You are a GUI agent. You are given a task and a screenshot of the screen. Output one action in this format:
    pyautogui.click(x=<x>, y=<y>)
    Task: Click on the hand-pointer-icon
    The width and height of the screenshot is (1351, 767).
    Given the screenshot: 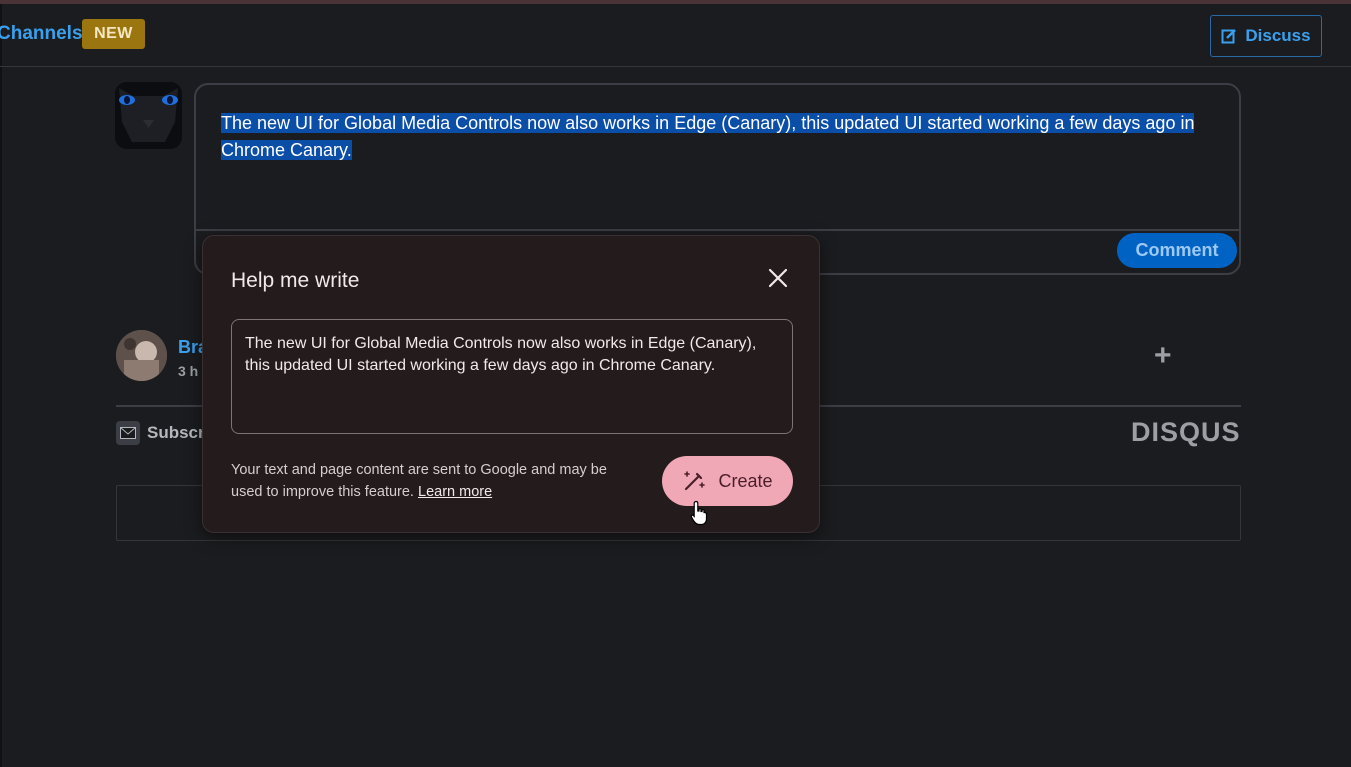 What is the action you would take?
    pyautogui.click(x=699, y=513)
    